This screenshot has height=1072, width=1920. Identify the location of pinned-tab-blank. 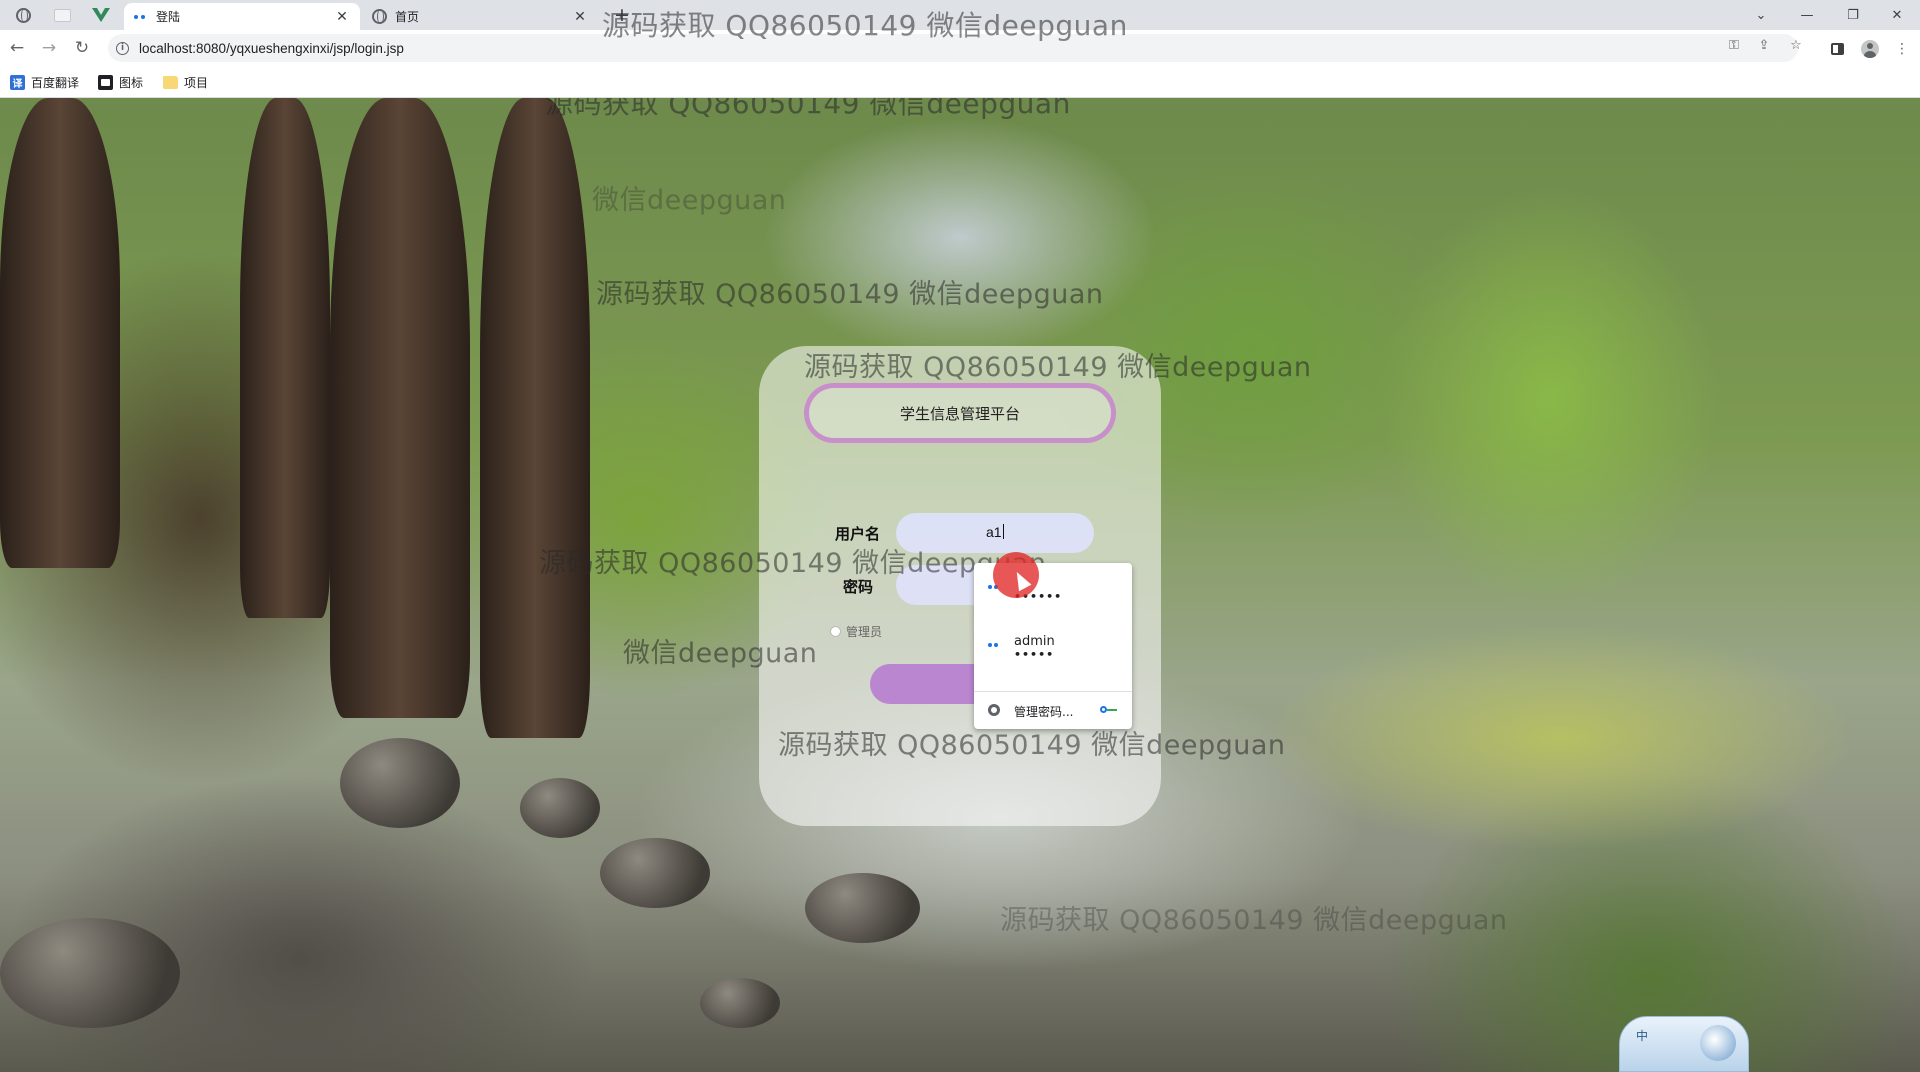
(62, 15).